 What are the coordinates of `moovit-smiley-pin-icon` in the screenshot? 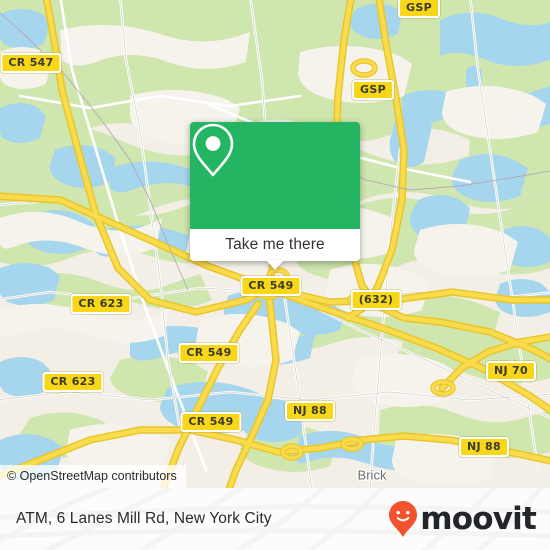 It's located at (403, 519).